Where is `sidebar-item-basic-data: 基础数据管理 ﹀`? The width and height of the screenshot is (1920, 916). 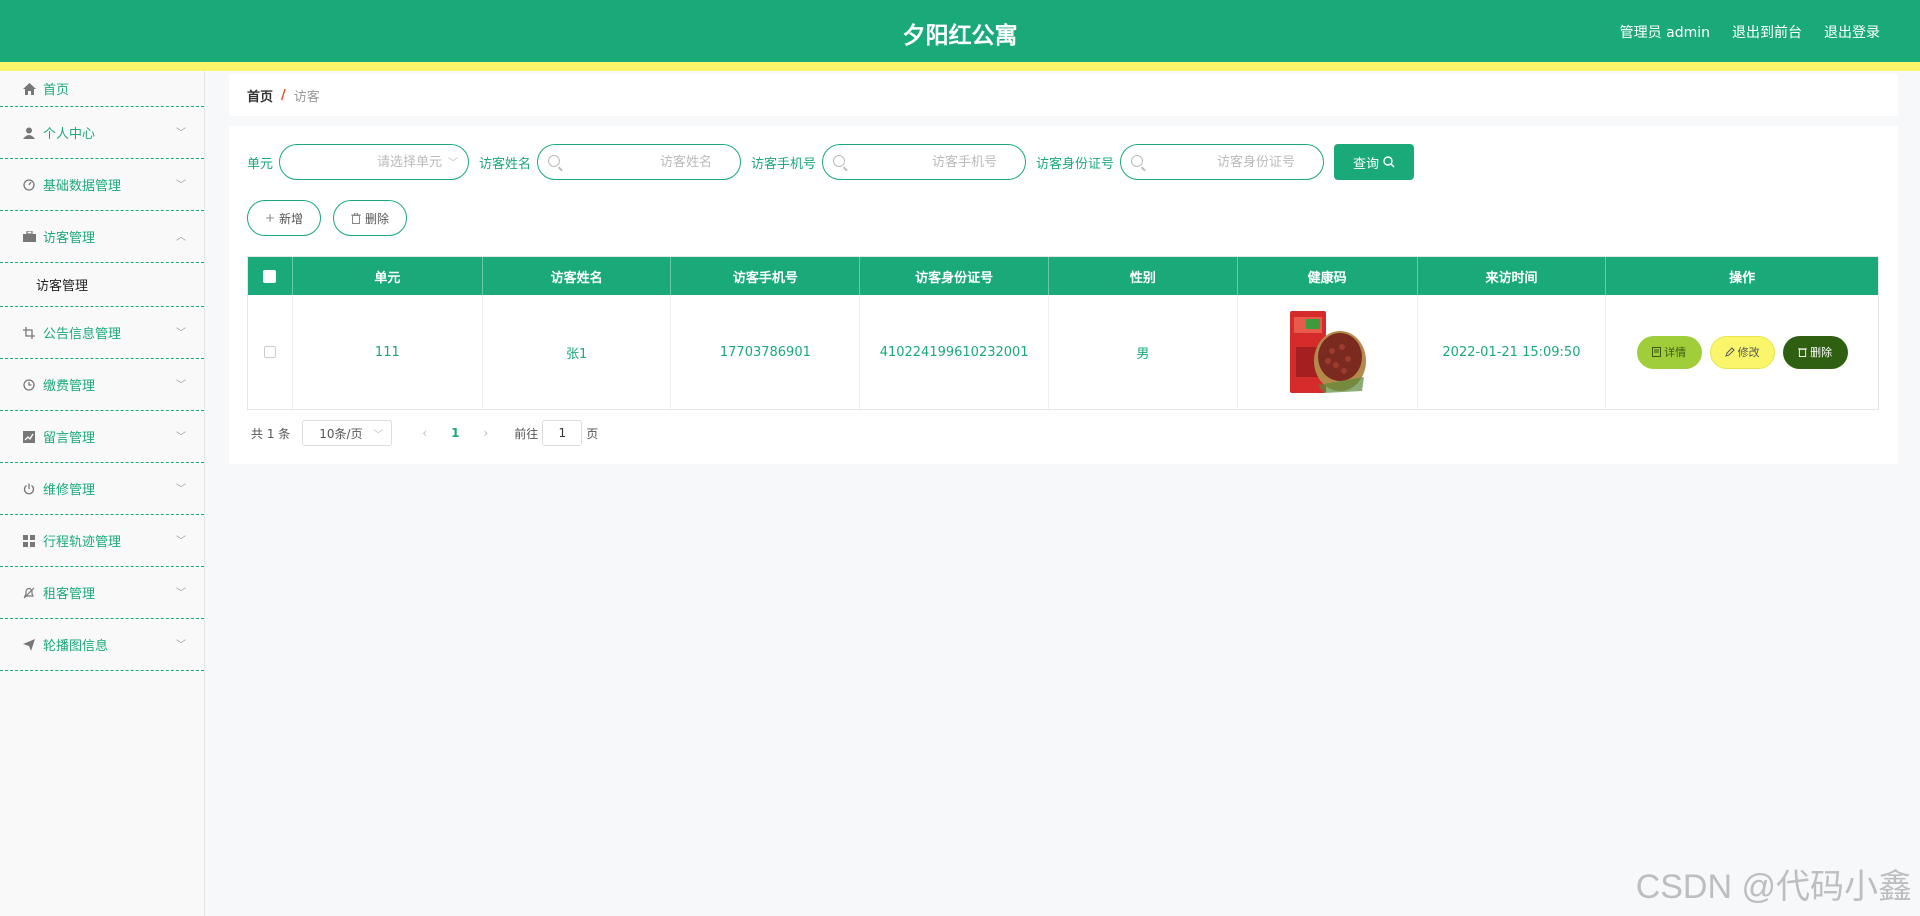
sidebar-item-basic-data: 基础数据管理 ﹀ is located at coordinates (102, 185).